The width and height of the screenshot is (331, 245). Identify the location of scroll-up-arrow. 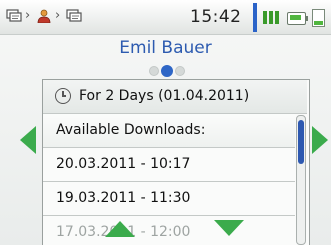
(120, 229).